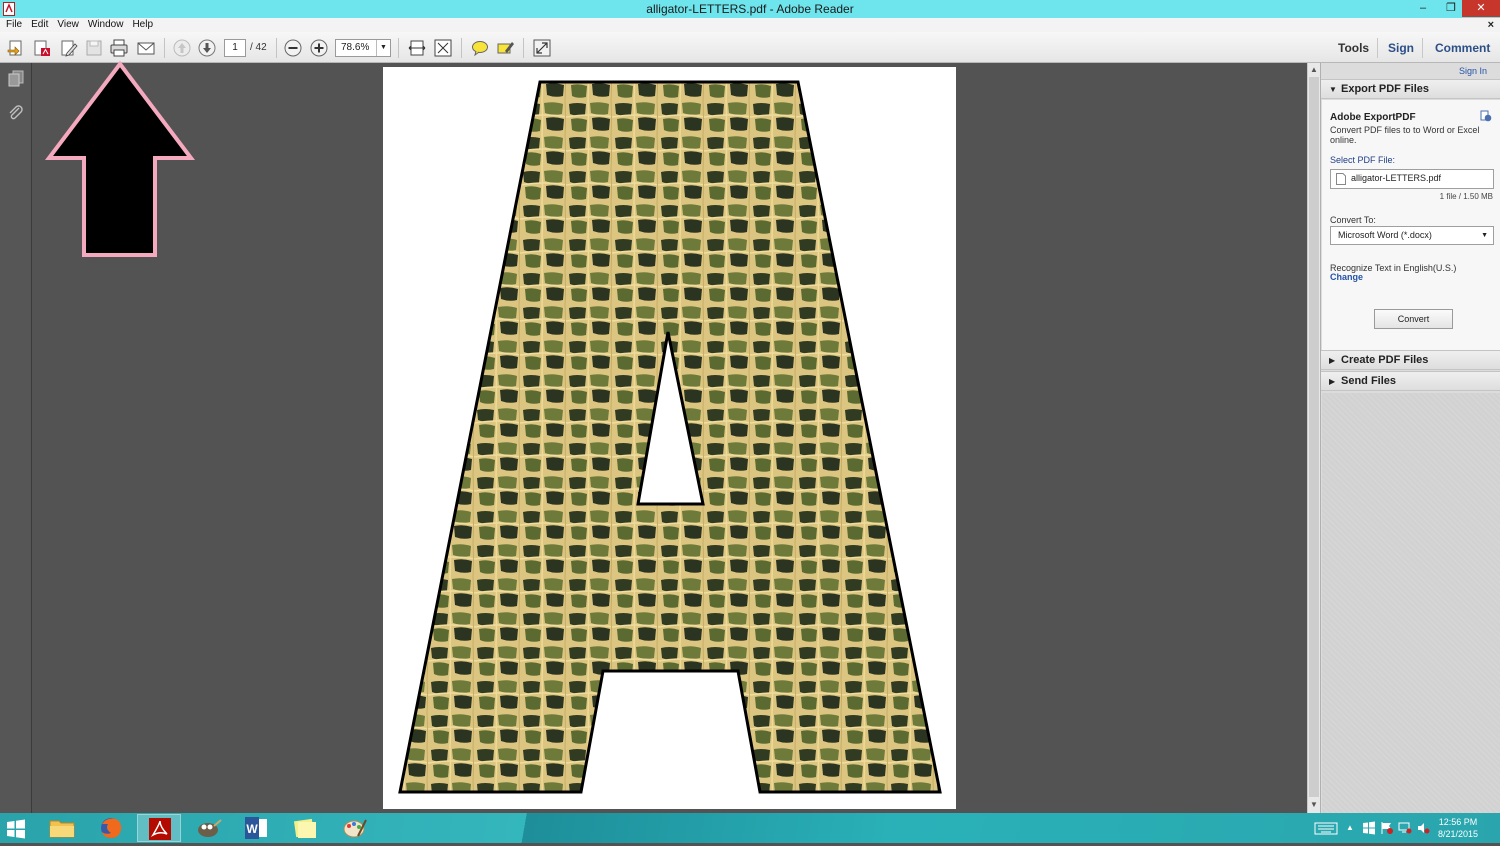 This screenshot has height=846, width=1500. Describe the element at coordinates (235, 48) in the screenshot. I see `page-number-input: 1` at that location.